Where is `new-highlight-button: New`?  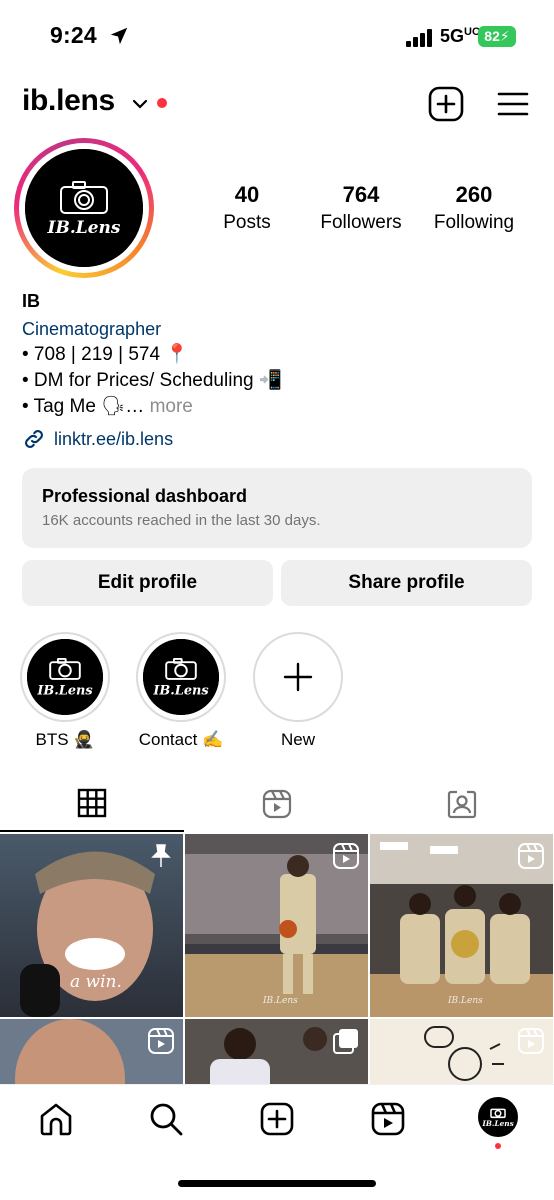
new-highlight-button: New is located at coordinates (298, 691).